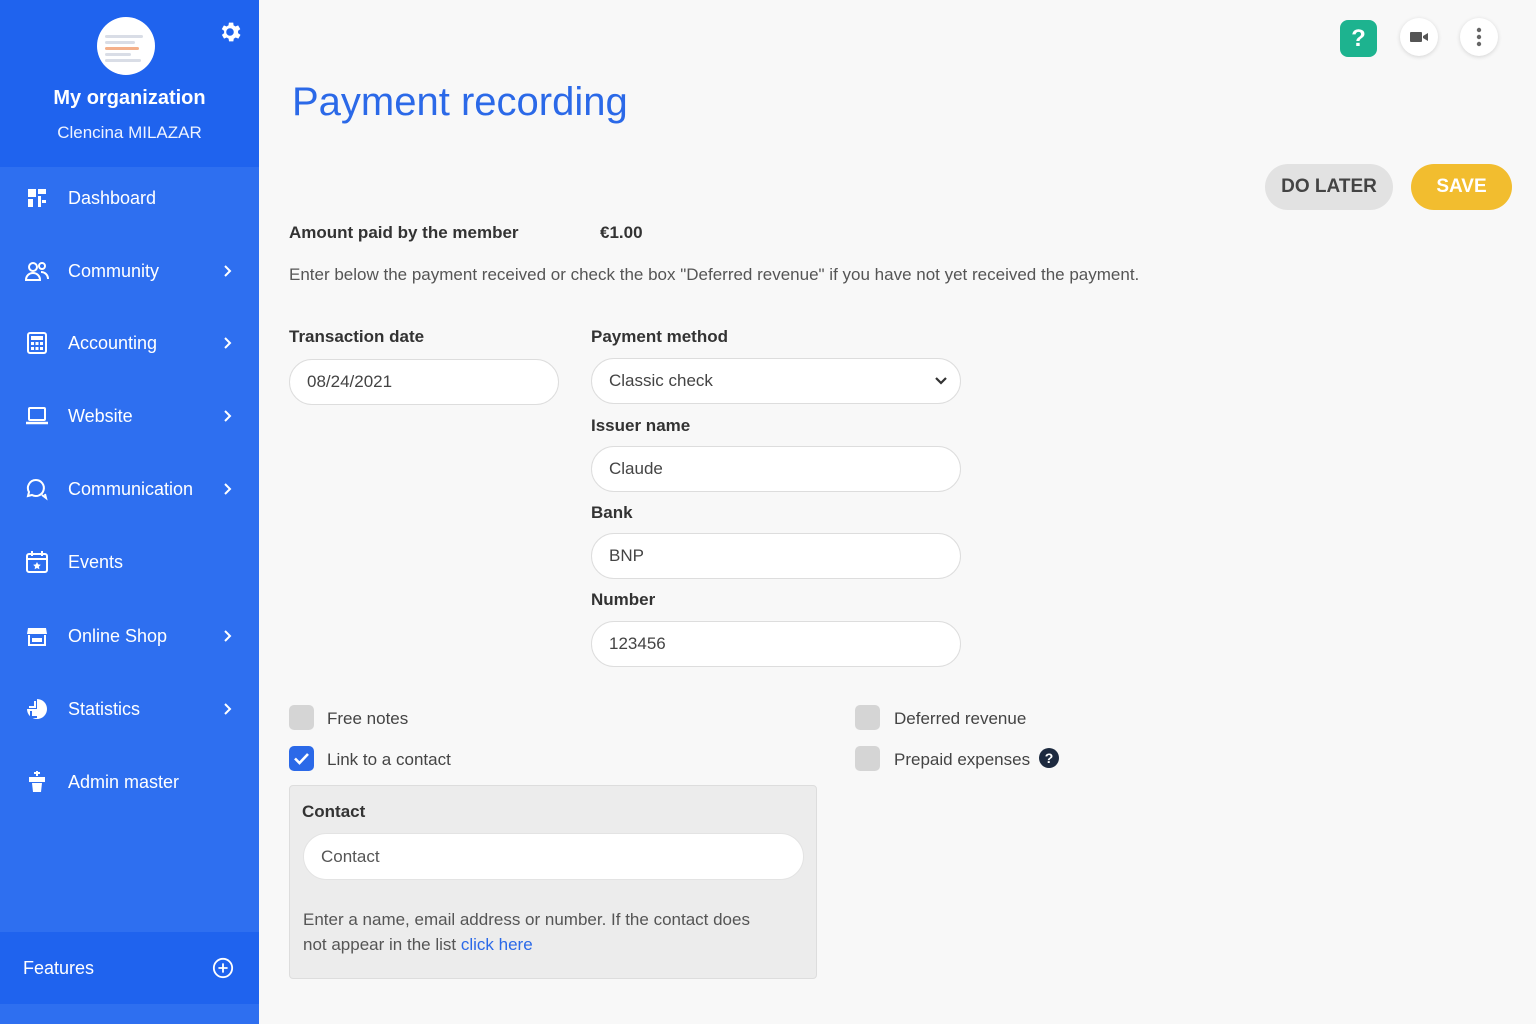  I want to click on page-title: Payment recording, so click(460, 102).